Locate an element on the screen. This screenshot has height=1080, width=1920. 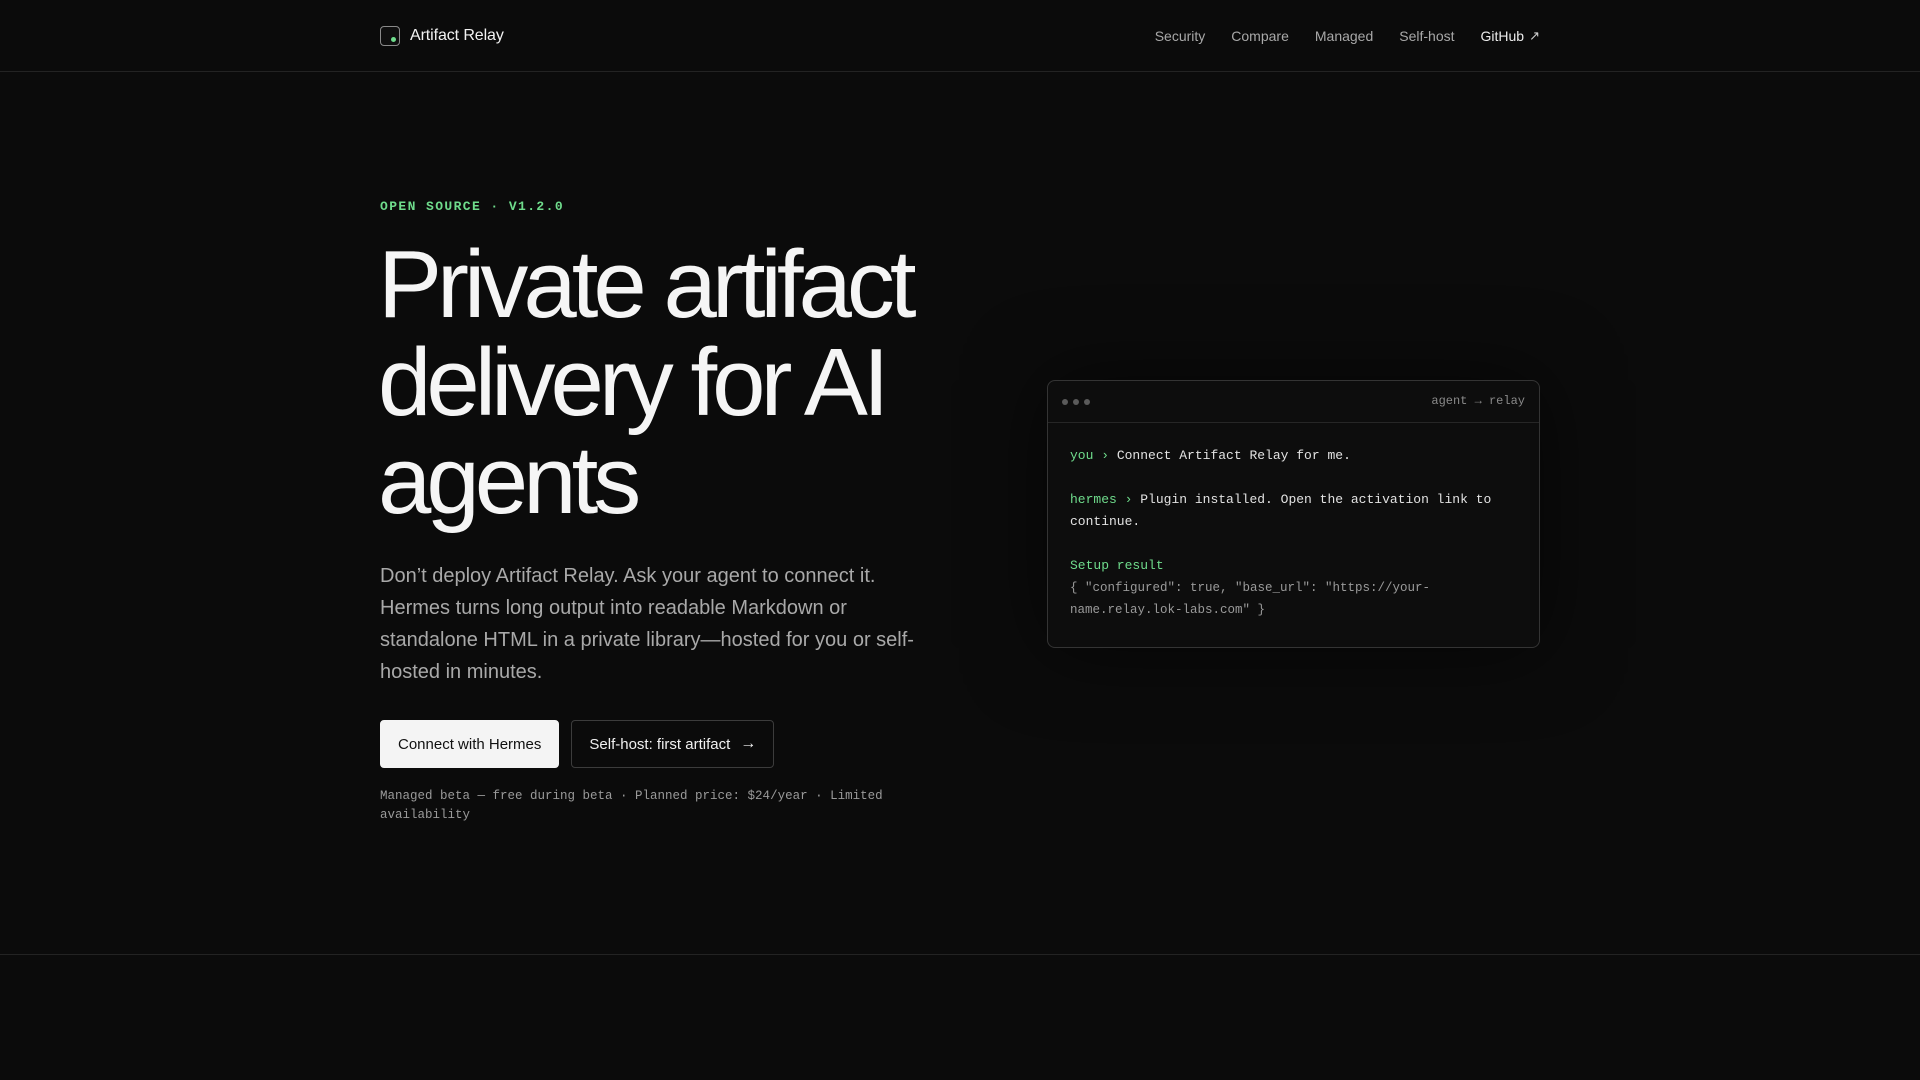
headline-line-2: delivery for AI is located at coordinates (634, 382).